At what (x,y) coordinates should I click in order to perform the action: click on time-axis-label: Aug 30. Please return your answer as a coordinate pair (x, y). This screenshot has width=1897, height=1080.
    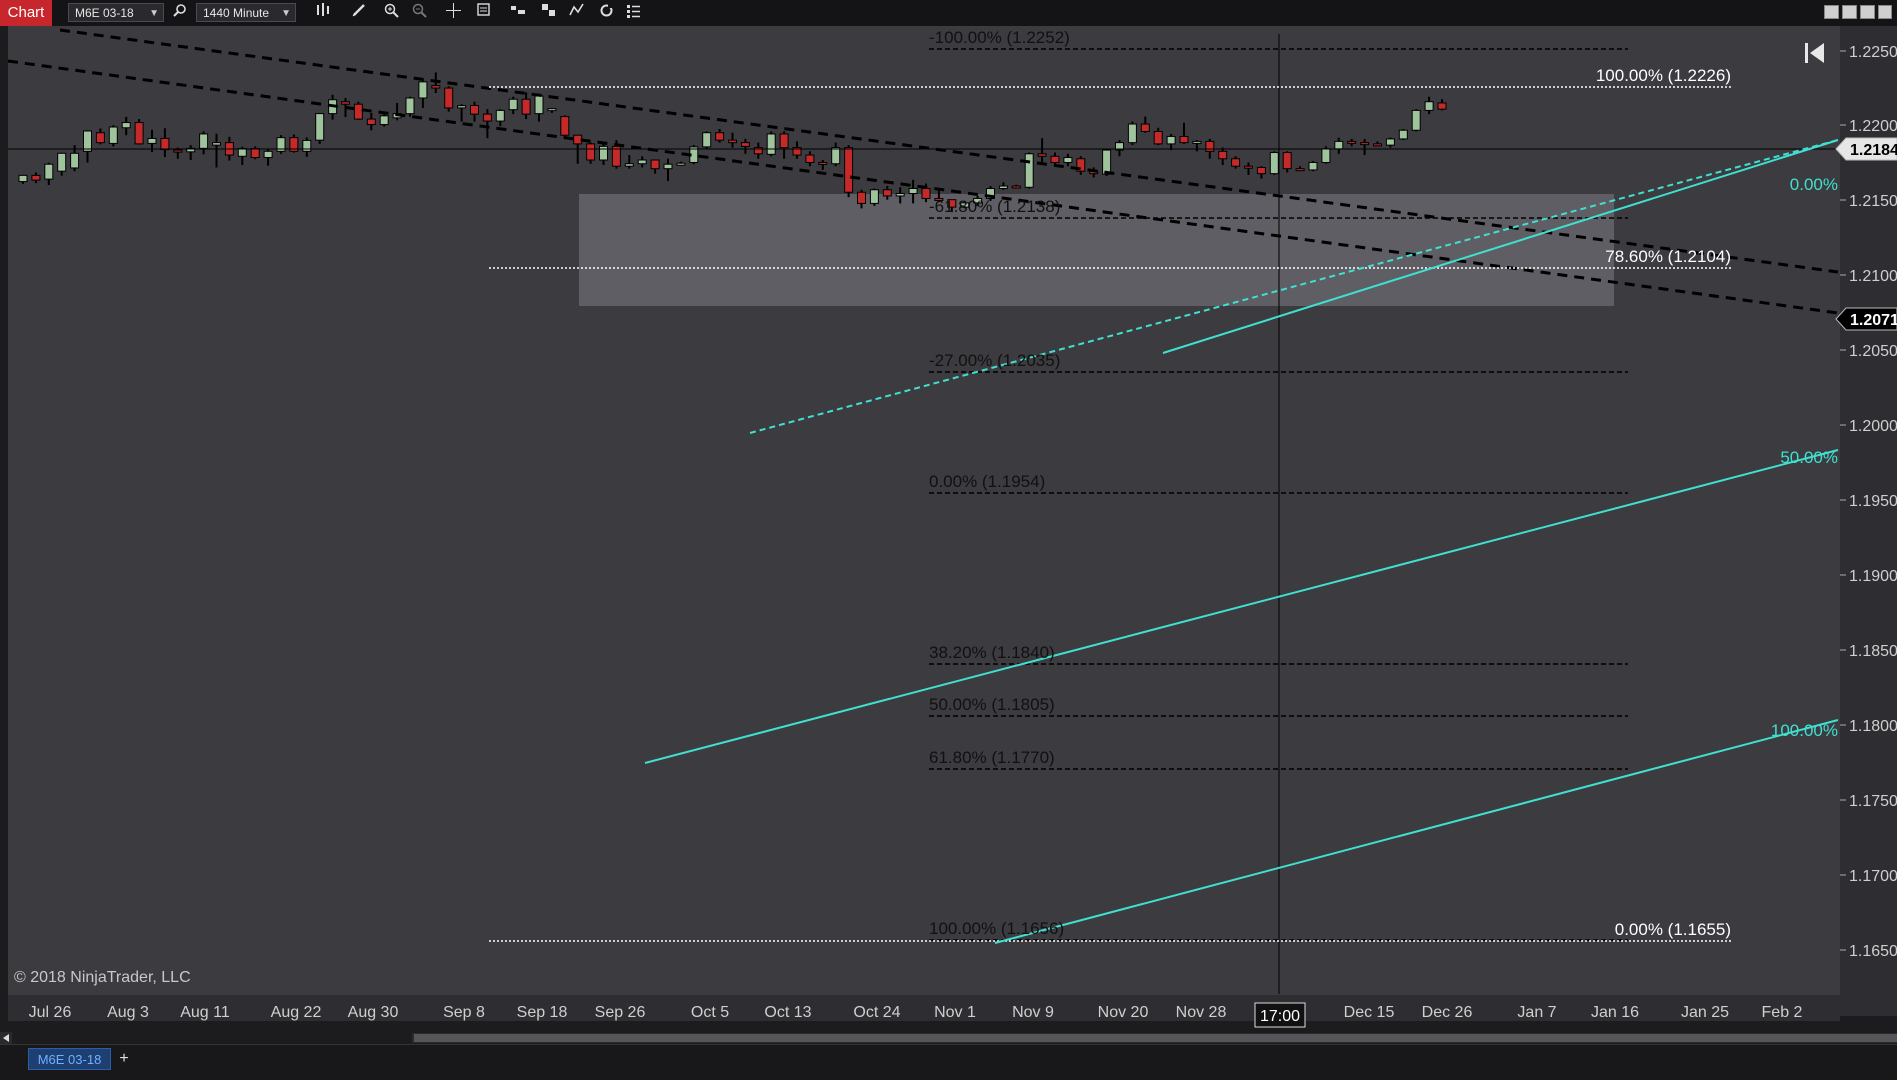
    Looking at the image, I should click on (373, 1012).